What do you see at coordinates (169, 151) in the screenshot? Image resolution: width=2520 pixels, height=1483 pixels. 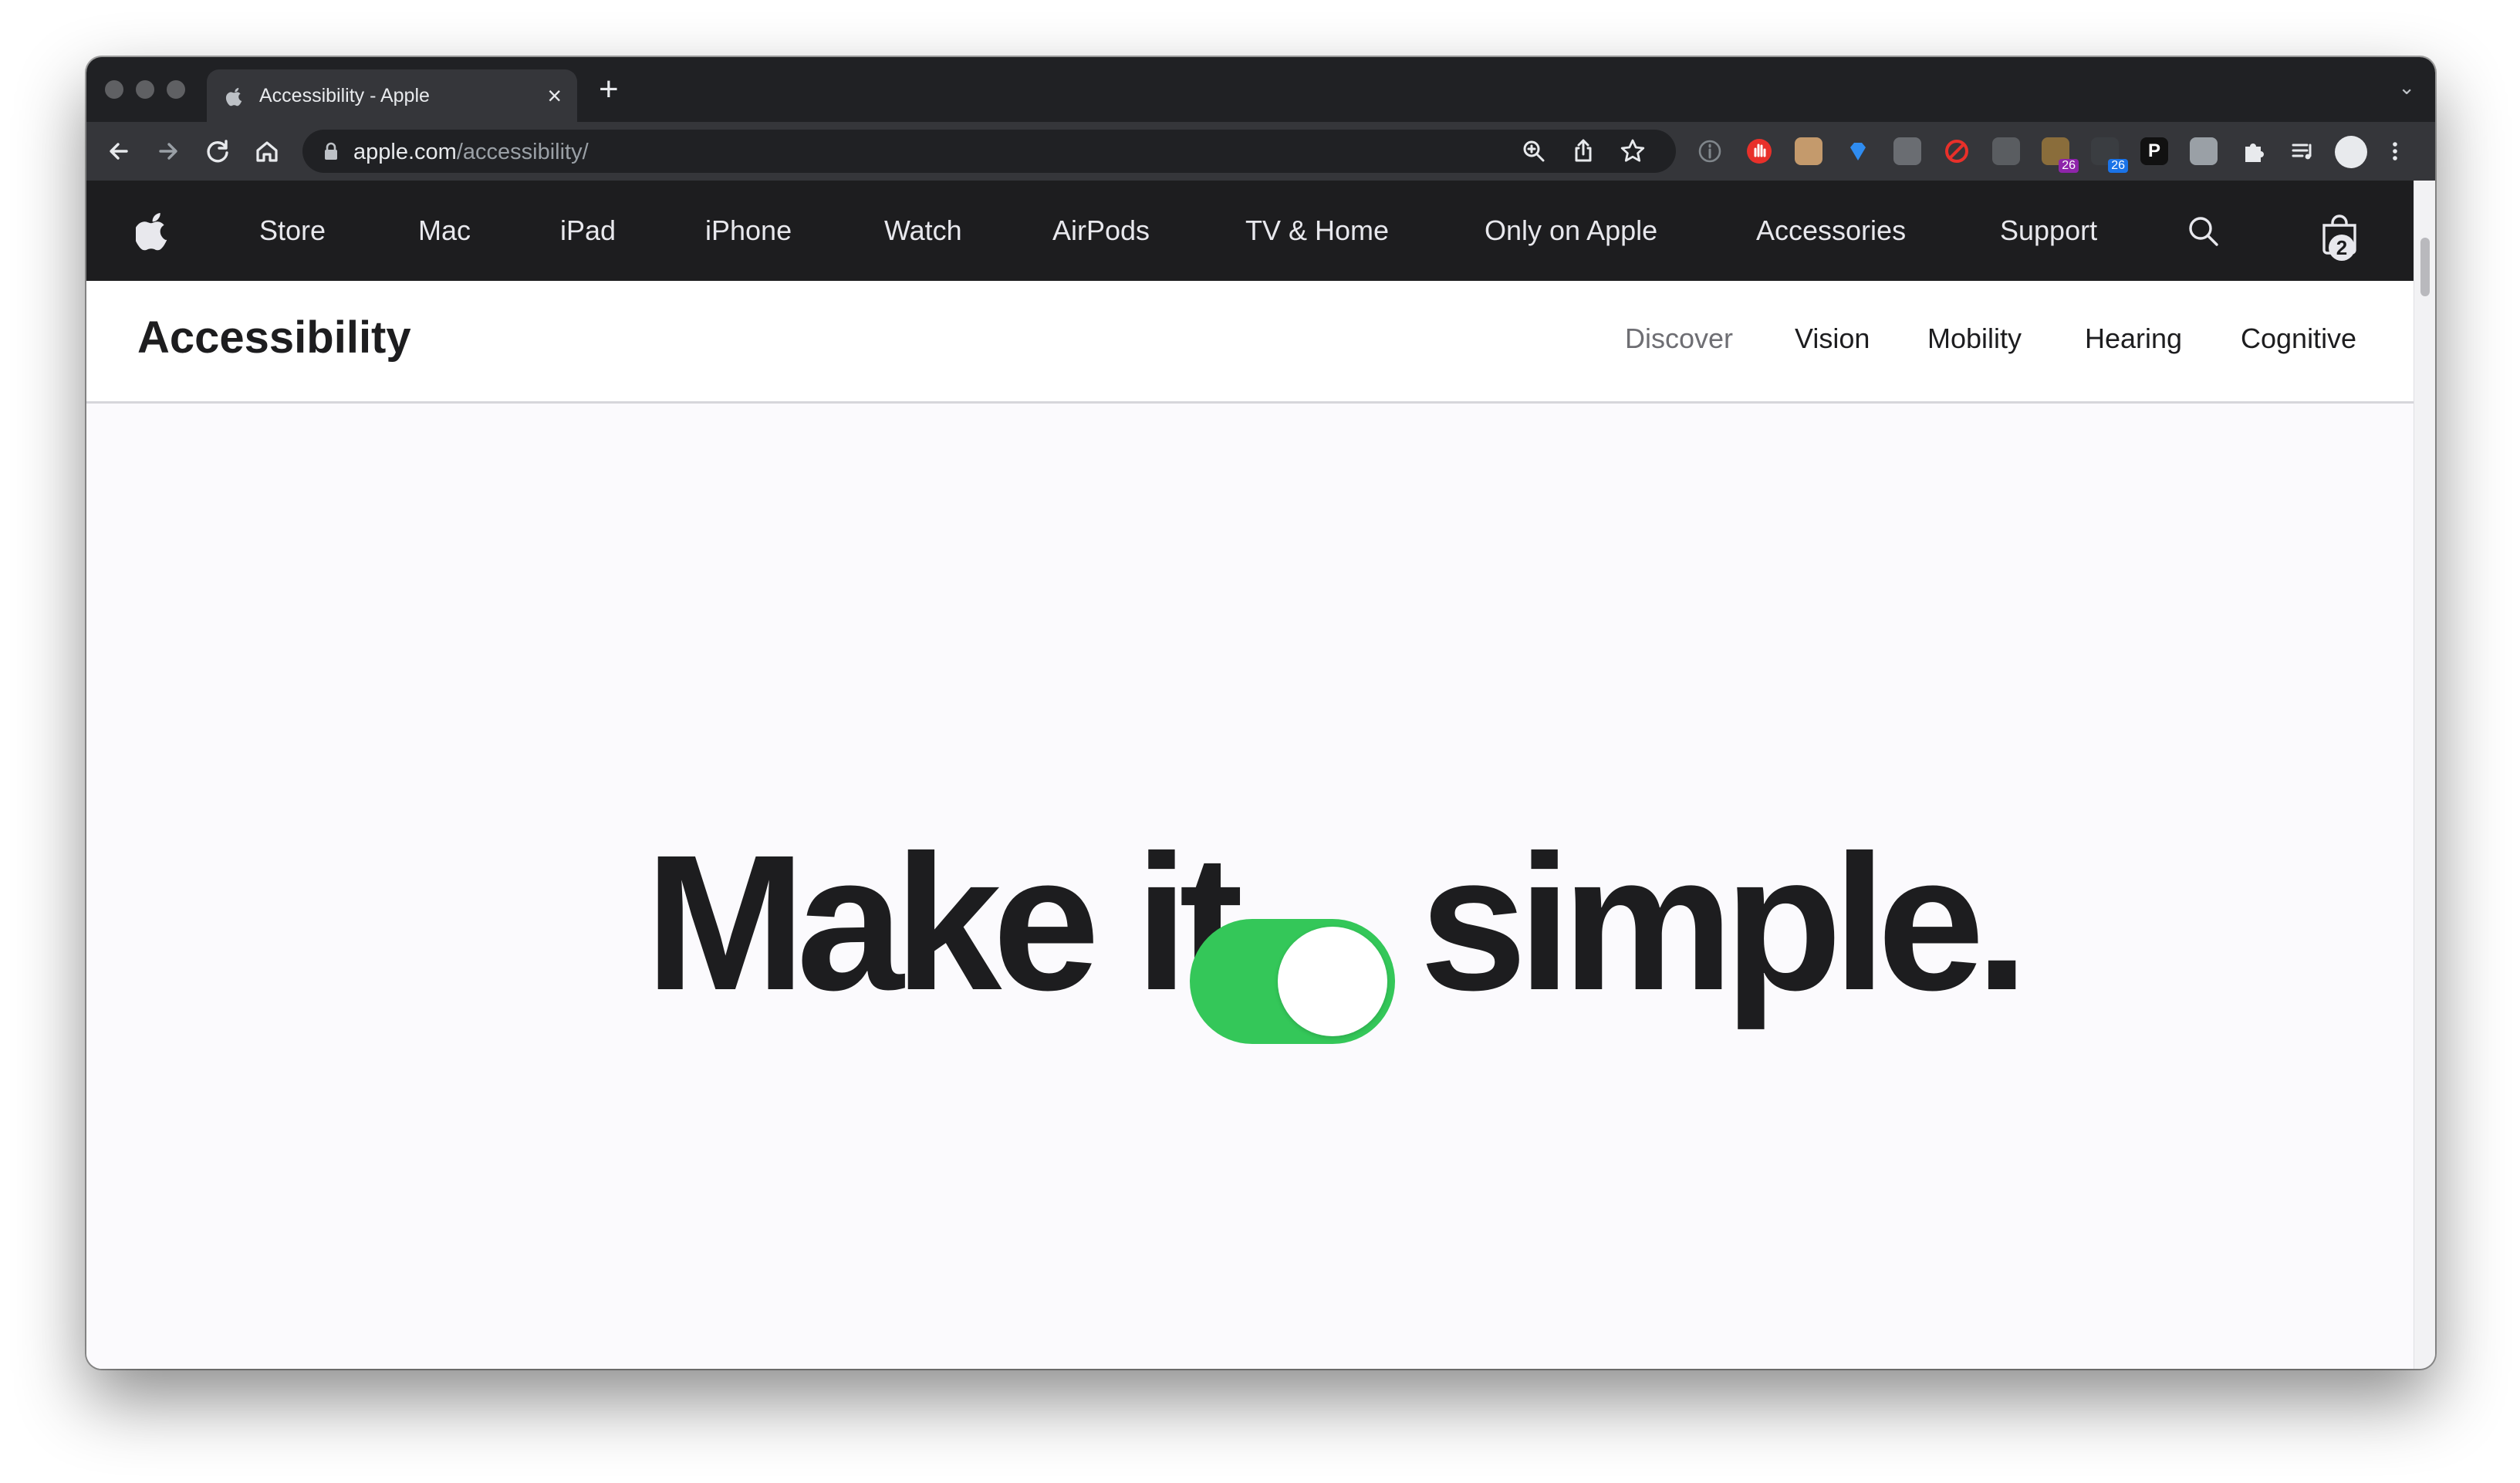 I see `forward-arrow-icon` at bounding box center [169, 151].